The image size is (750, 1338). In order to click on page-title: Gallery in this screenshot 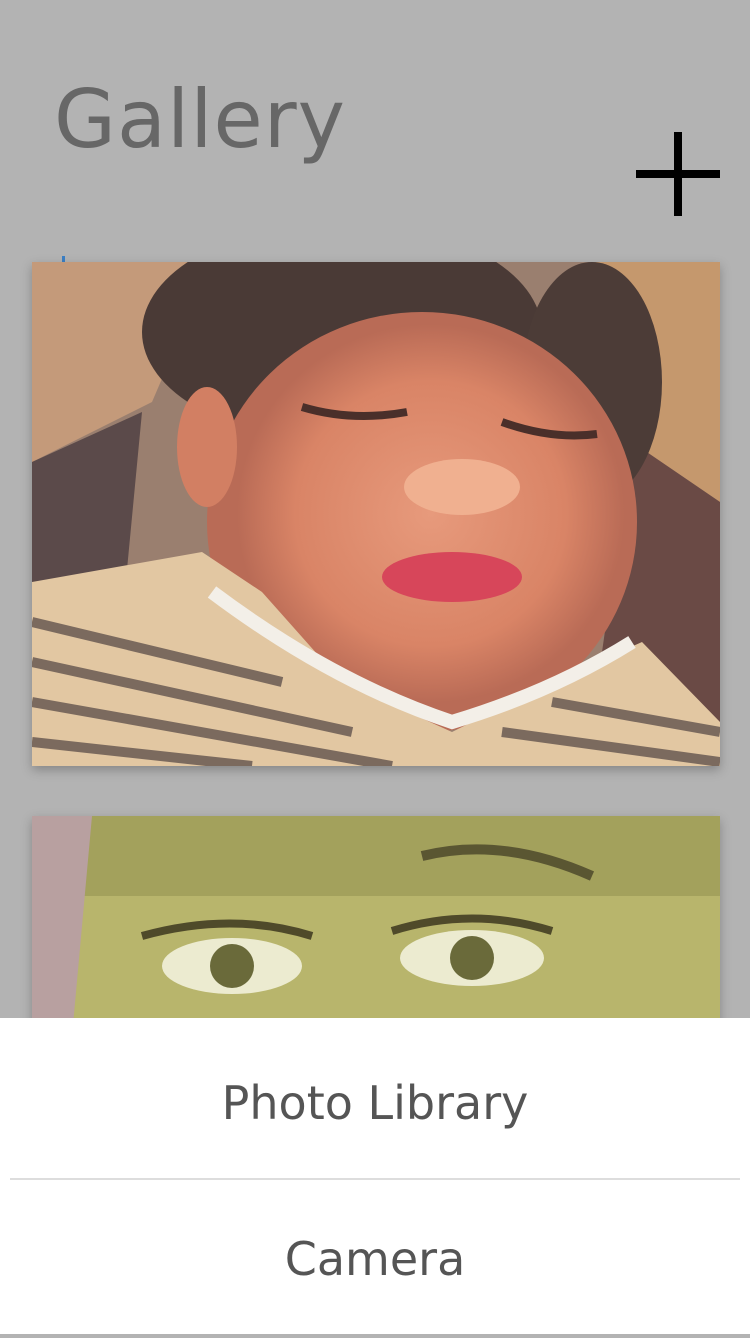, I will do `click(200, 119)`.